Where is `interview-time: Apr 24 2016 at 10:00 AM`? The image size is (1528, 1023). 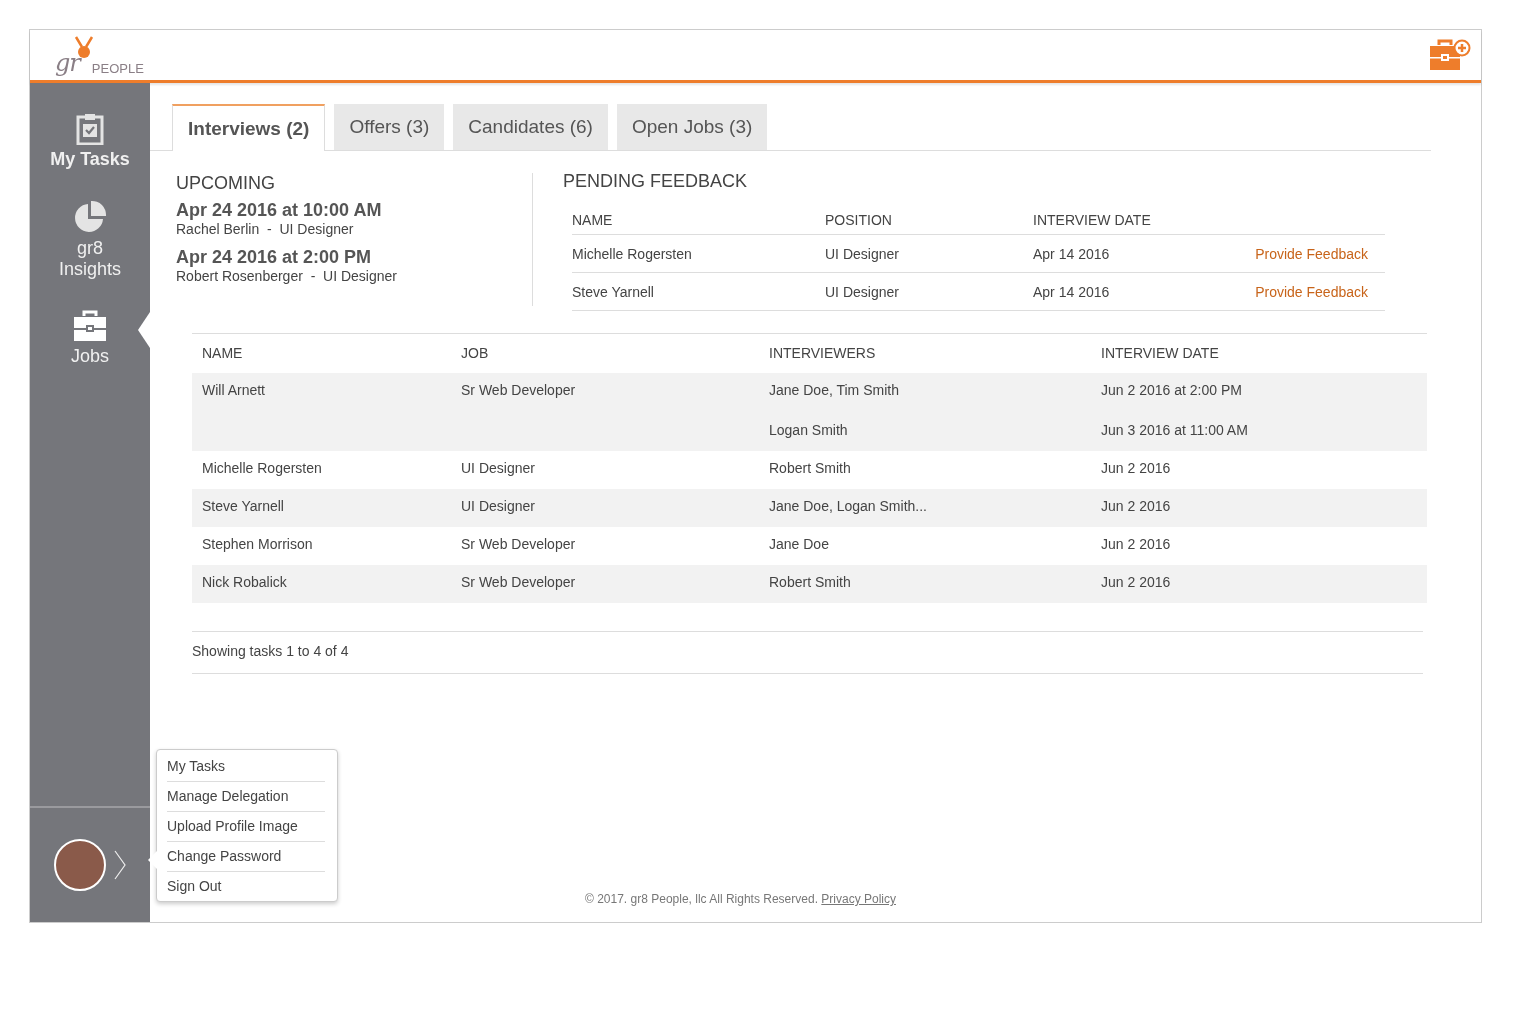
interview-time: Apr 24 2016 at 10:00 AM is located at coordinates (279, 210).